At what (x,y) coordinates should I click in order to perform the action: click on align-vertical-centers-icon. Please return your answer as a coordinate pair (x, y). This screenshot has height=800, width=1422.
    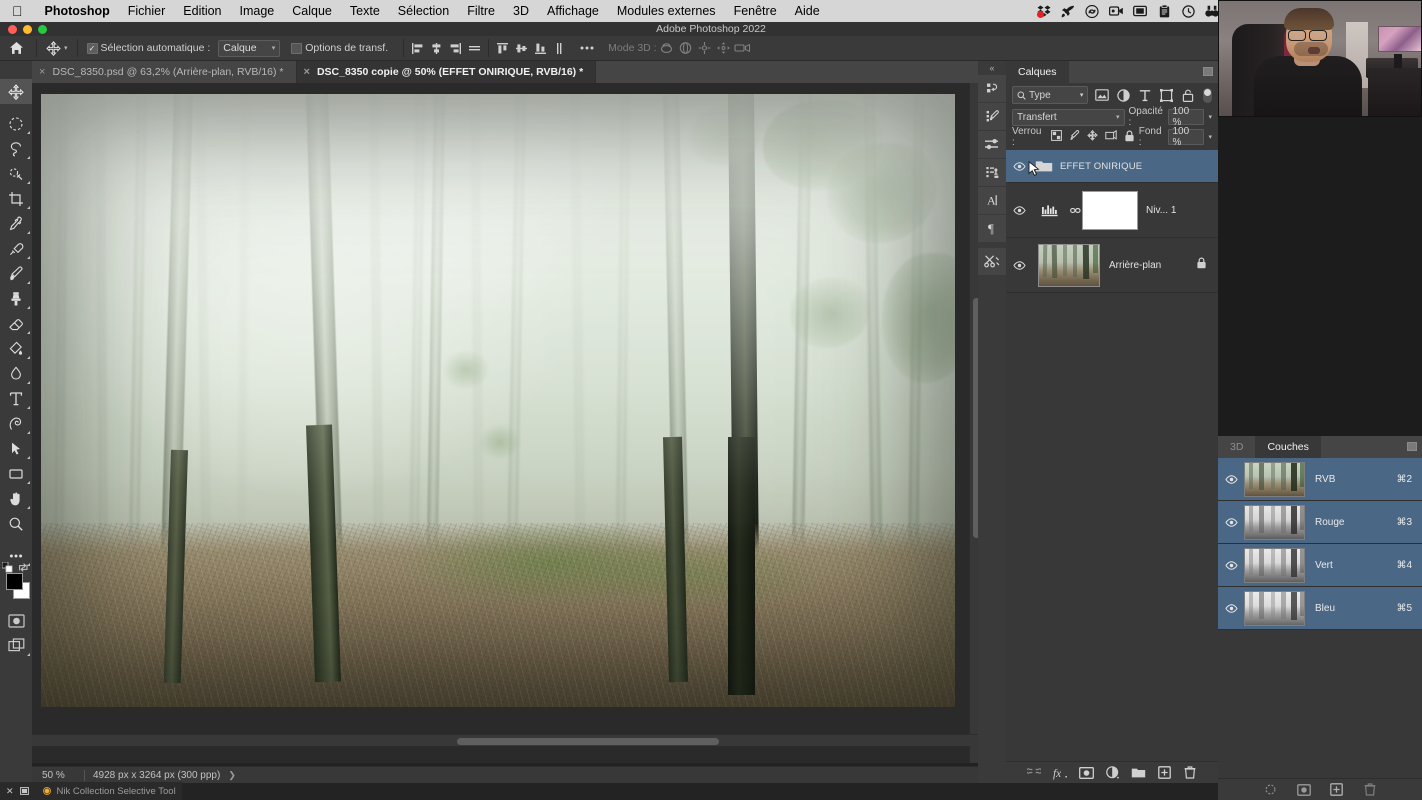
    Looking at the image, I should click on (521, 48).